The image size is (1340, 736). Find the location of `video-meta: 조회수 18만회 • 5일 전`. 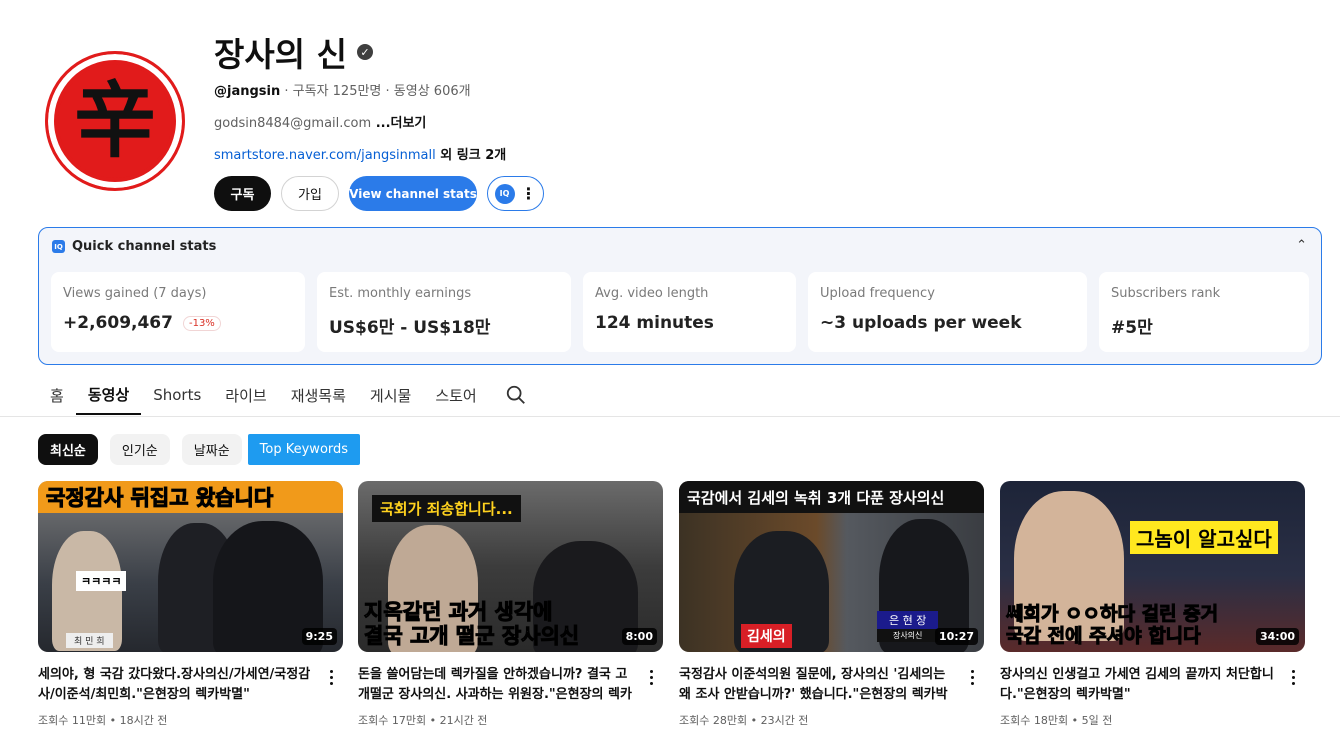

video-meta: 조회수 18만회 • 5일 전 is located at coordinates (1056, 720).